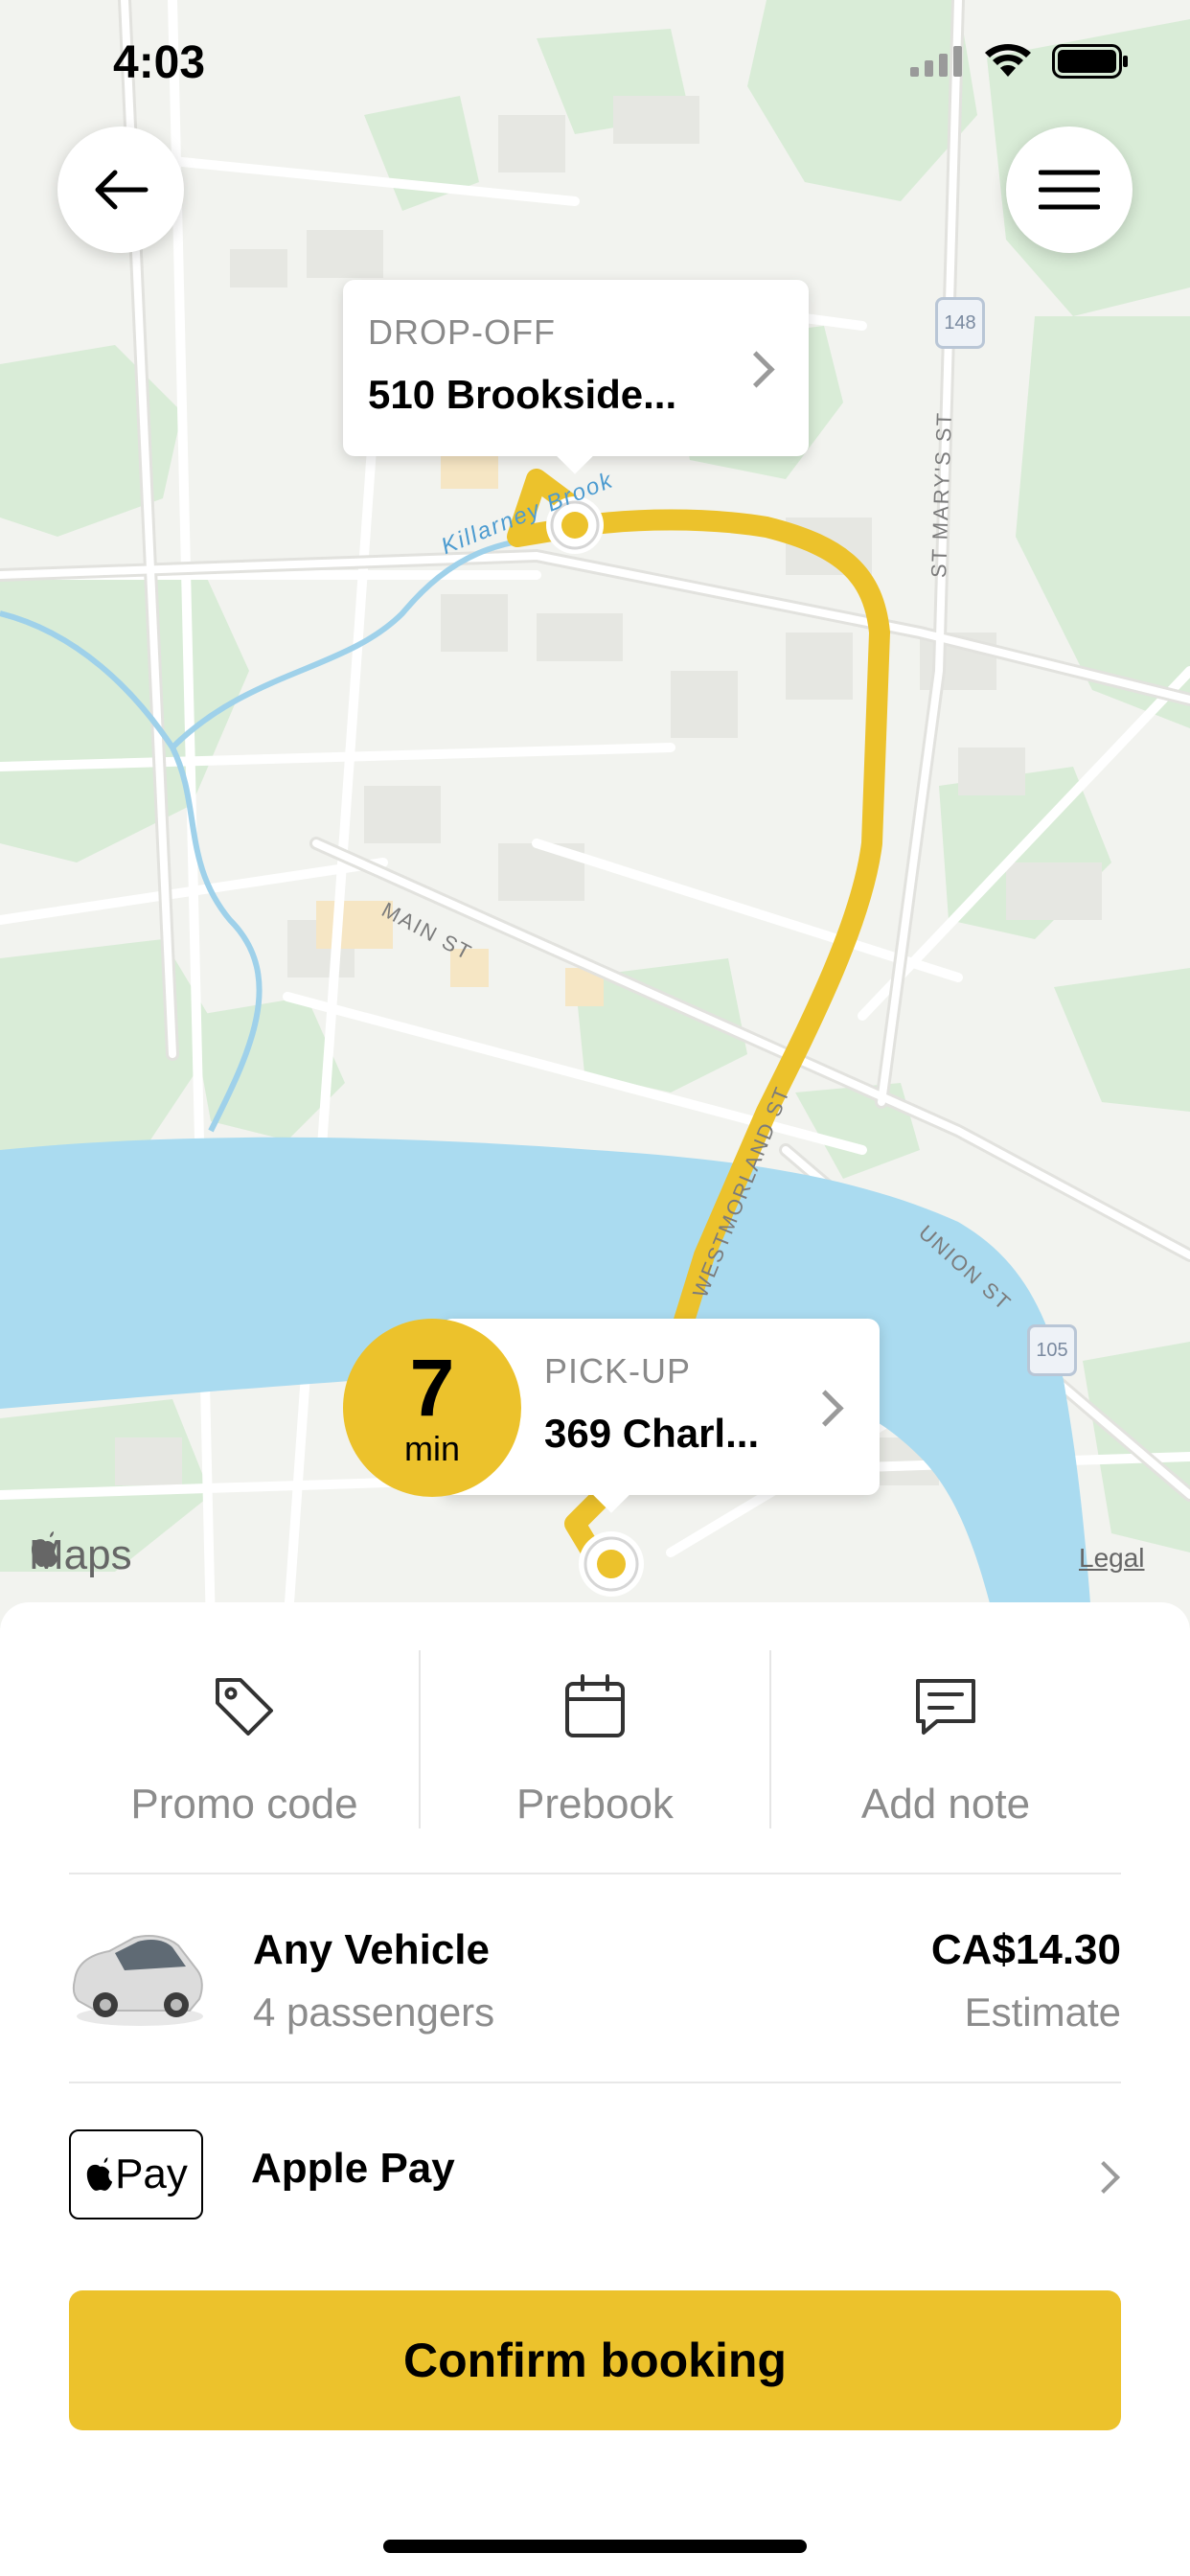  I want to click on vehicle-passengers: 4 passengers, so click(374, 2012).